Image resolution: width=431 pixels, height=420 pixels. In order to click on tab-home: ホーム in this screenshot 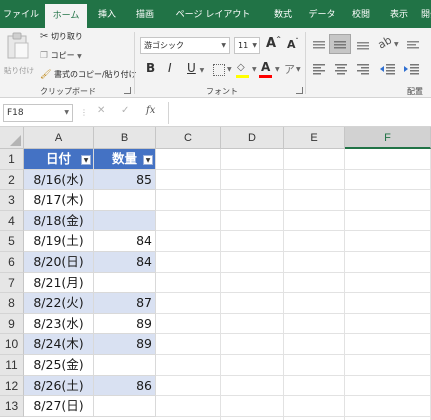, I will do `click(66, 16)`.